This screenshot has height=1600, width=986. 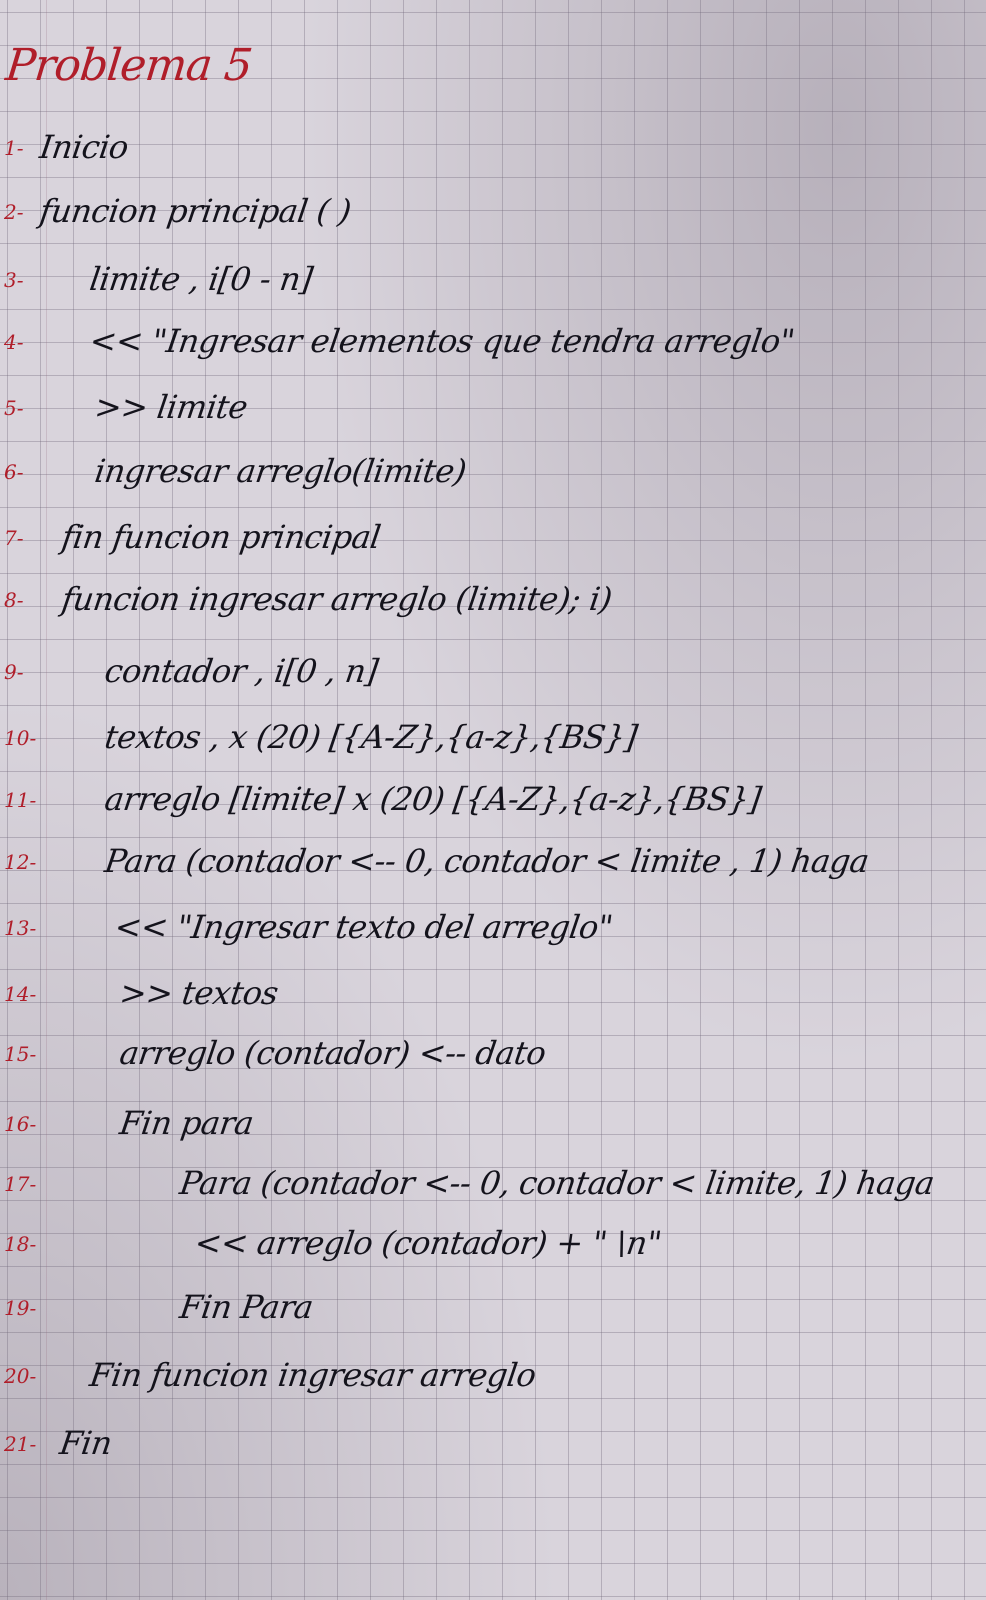 What do you see at coordinates (186, 1123) in the screenshot?
I see `line-text: Fin para` at bounding box center [186, 1123].